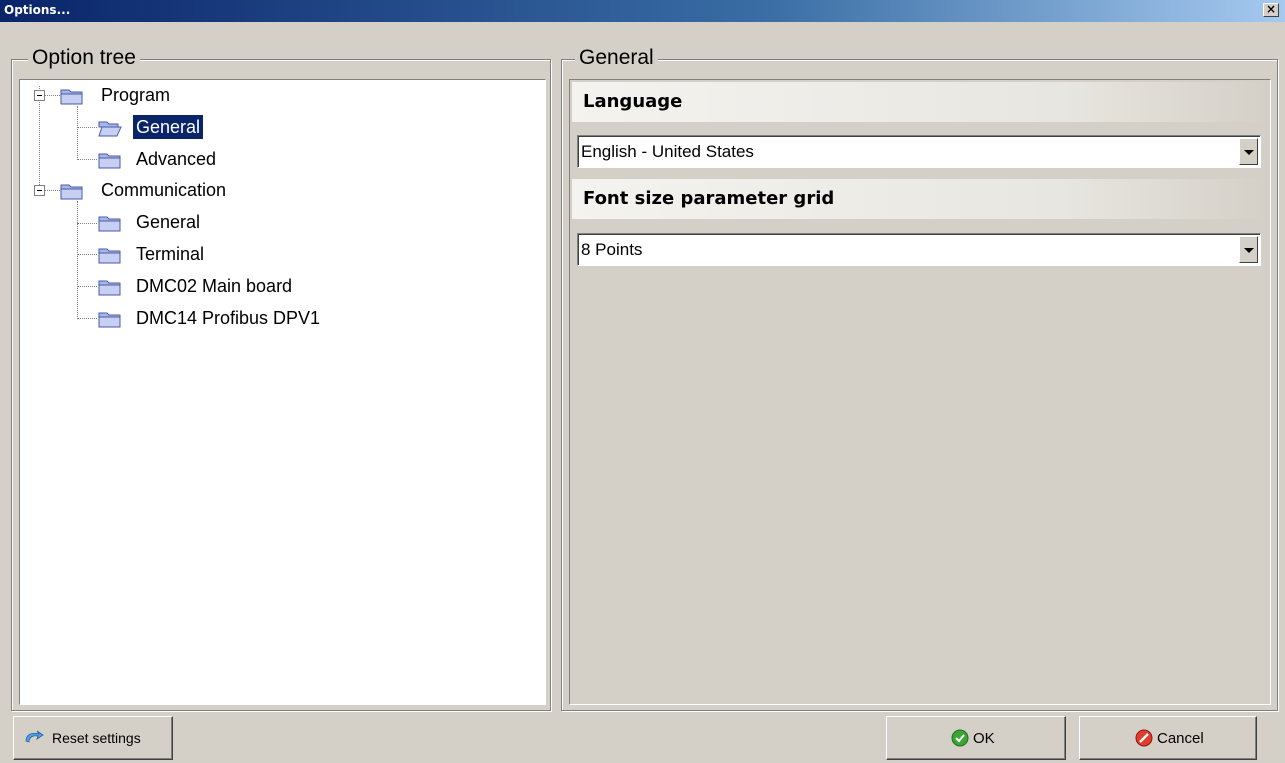 The width and height of the screenshot is (1285, 763). I want to click on cancel-button: Cancel, so click(1168, 738).